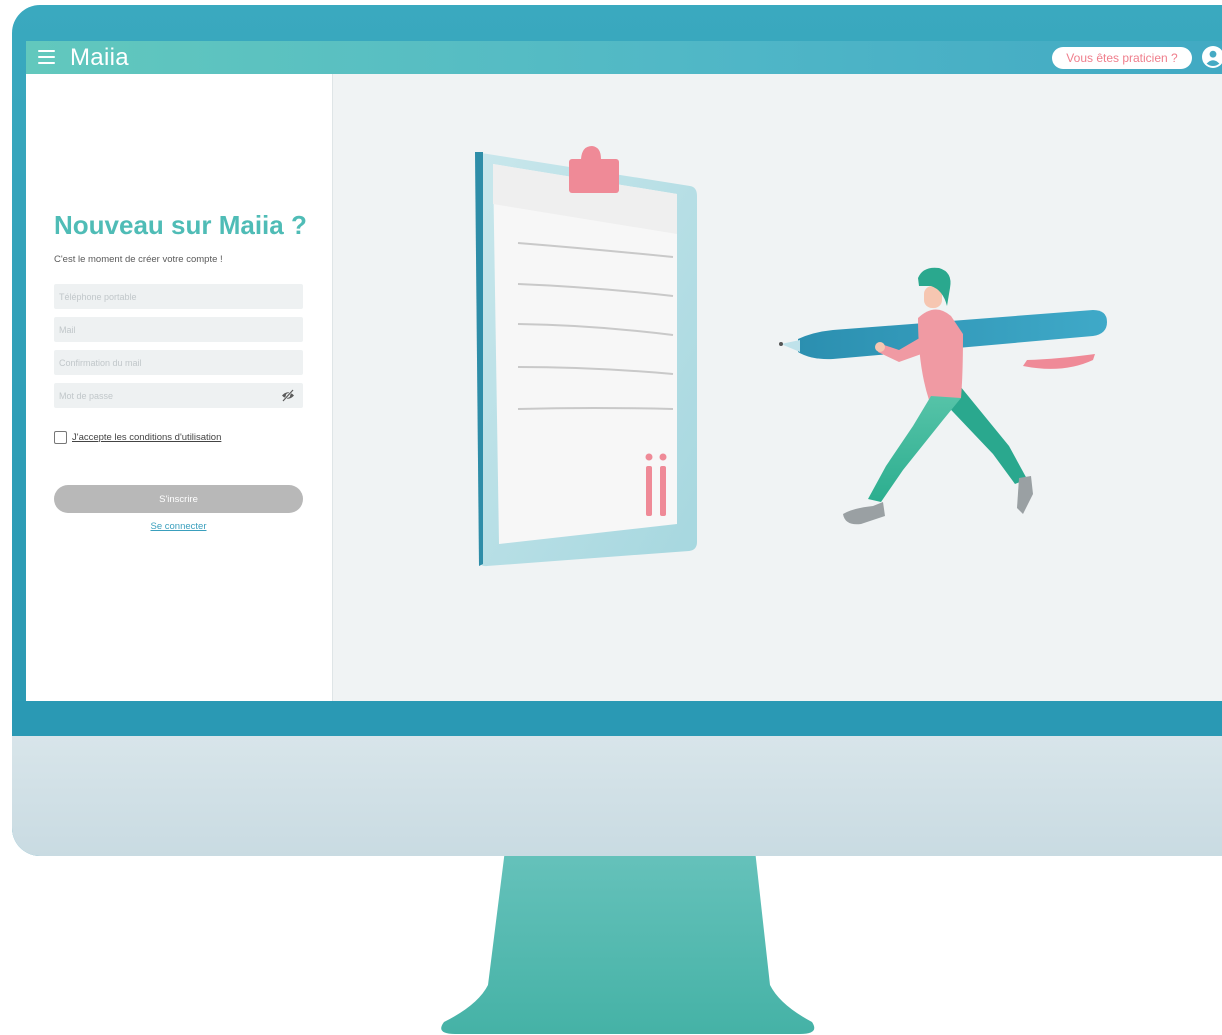 Image resolution: width=1222 pixels, height=1035 pixels. I want to click on brand-logo: Maiia, so click(99, 58).